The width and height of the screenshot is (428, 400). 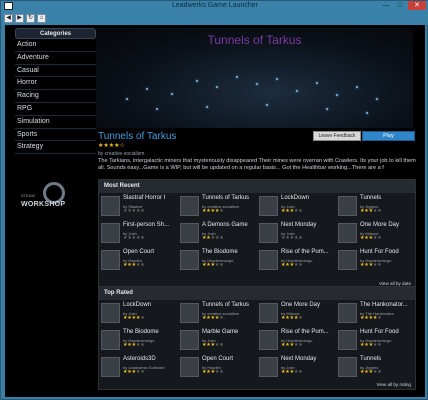 What do you see at coordinates (140, 234) in the screenshot?
I see `game-card: First-person Sh... by Josh ★★★★★` at bounding box center [140, 234].